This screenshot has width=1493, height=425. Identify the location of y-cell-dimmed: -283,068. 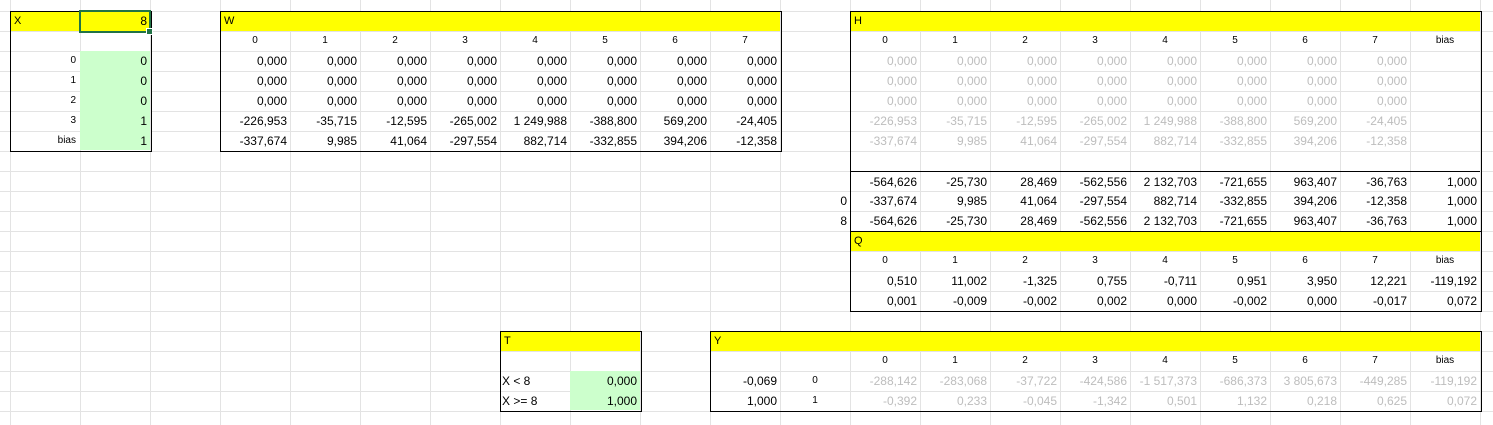
(955, 381).